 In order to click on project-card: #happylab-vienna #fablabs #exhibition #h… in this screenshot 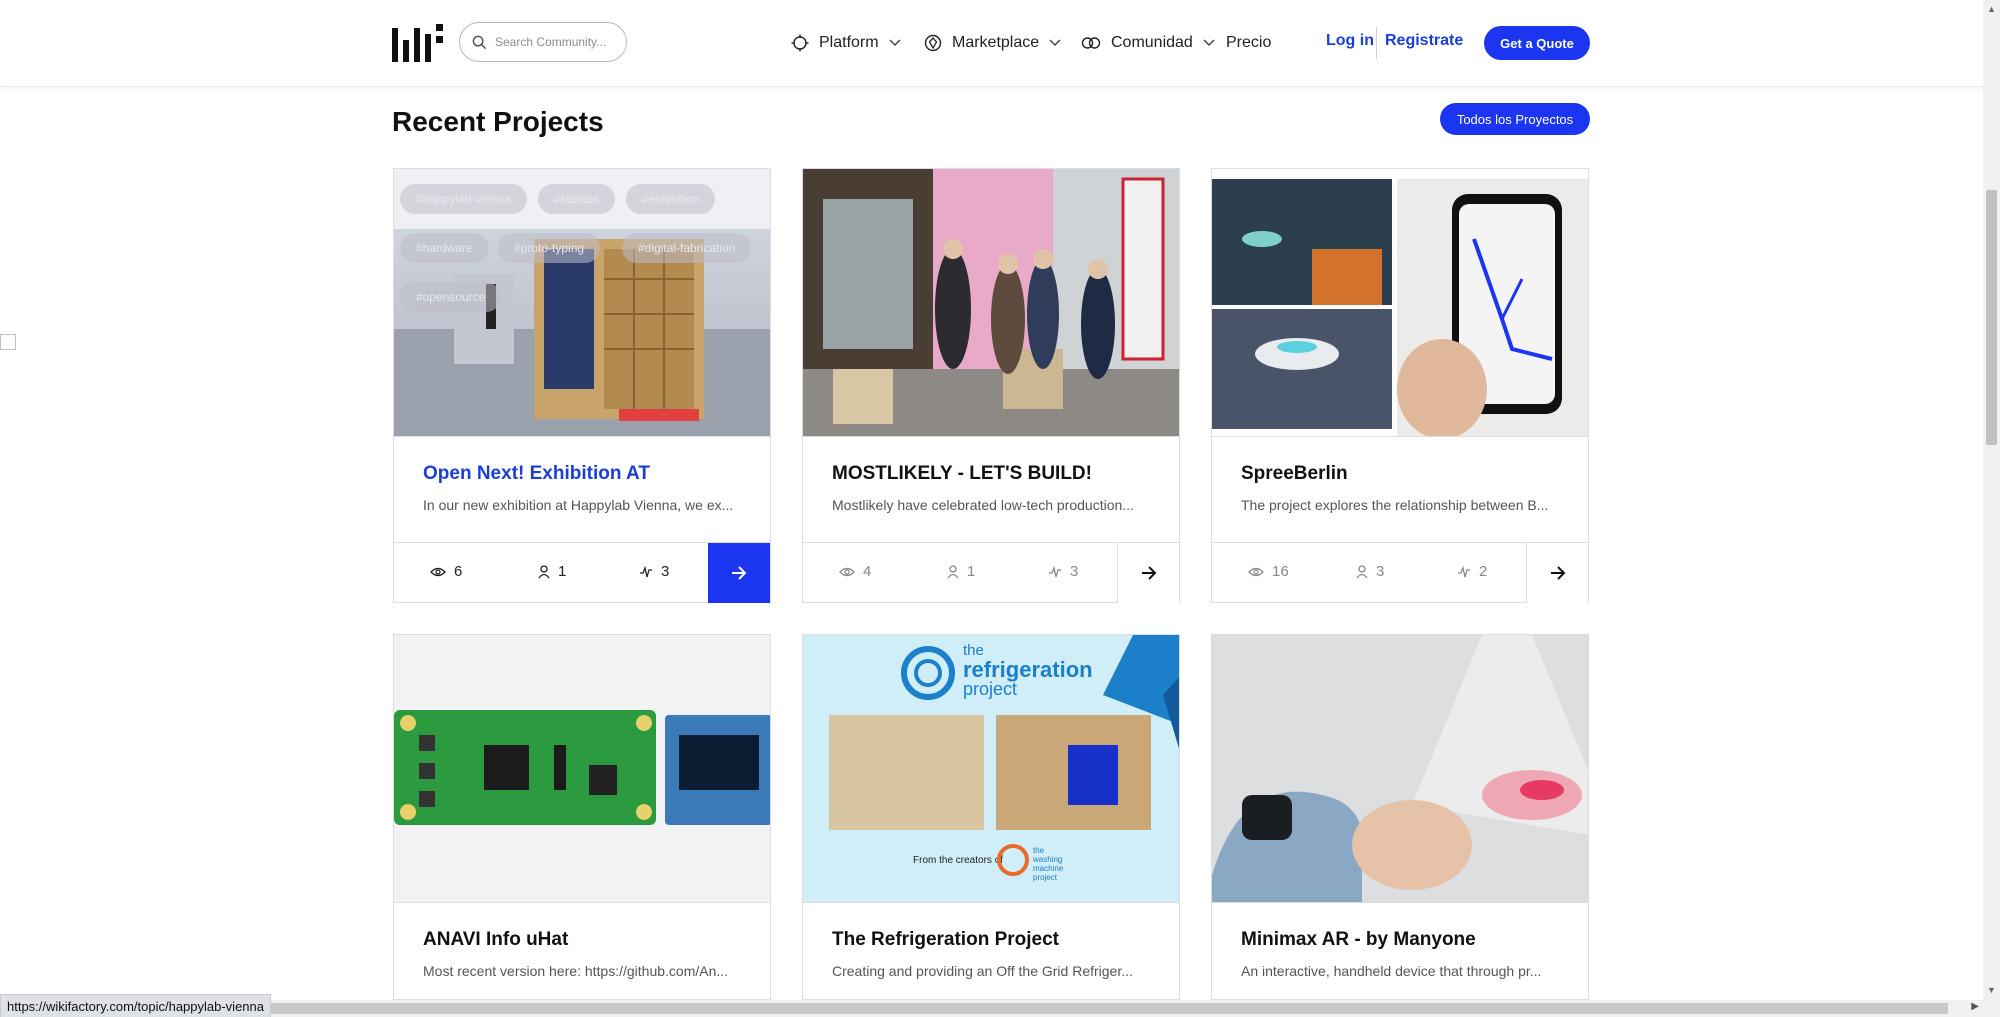, I will do `click(582, 385)`.